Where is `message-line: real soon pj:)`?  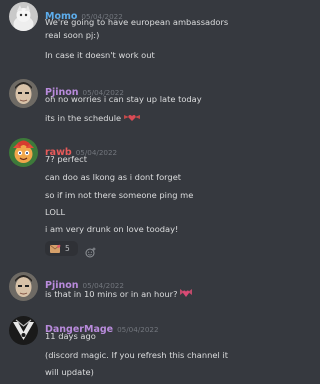
message-line: real soon pj:) is located at coordinates (72, 35).